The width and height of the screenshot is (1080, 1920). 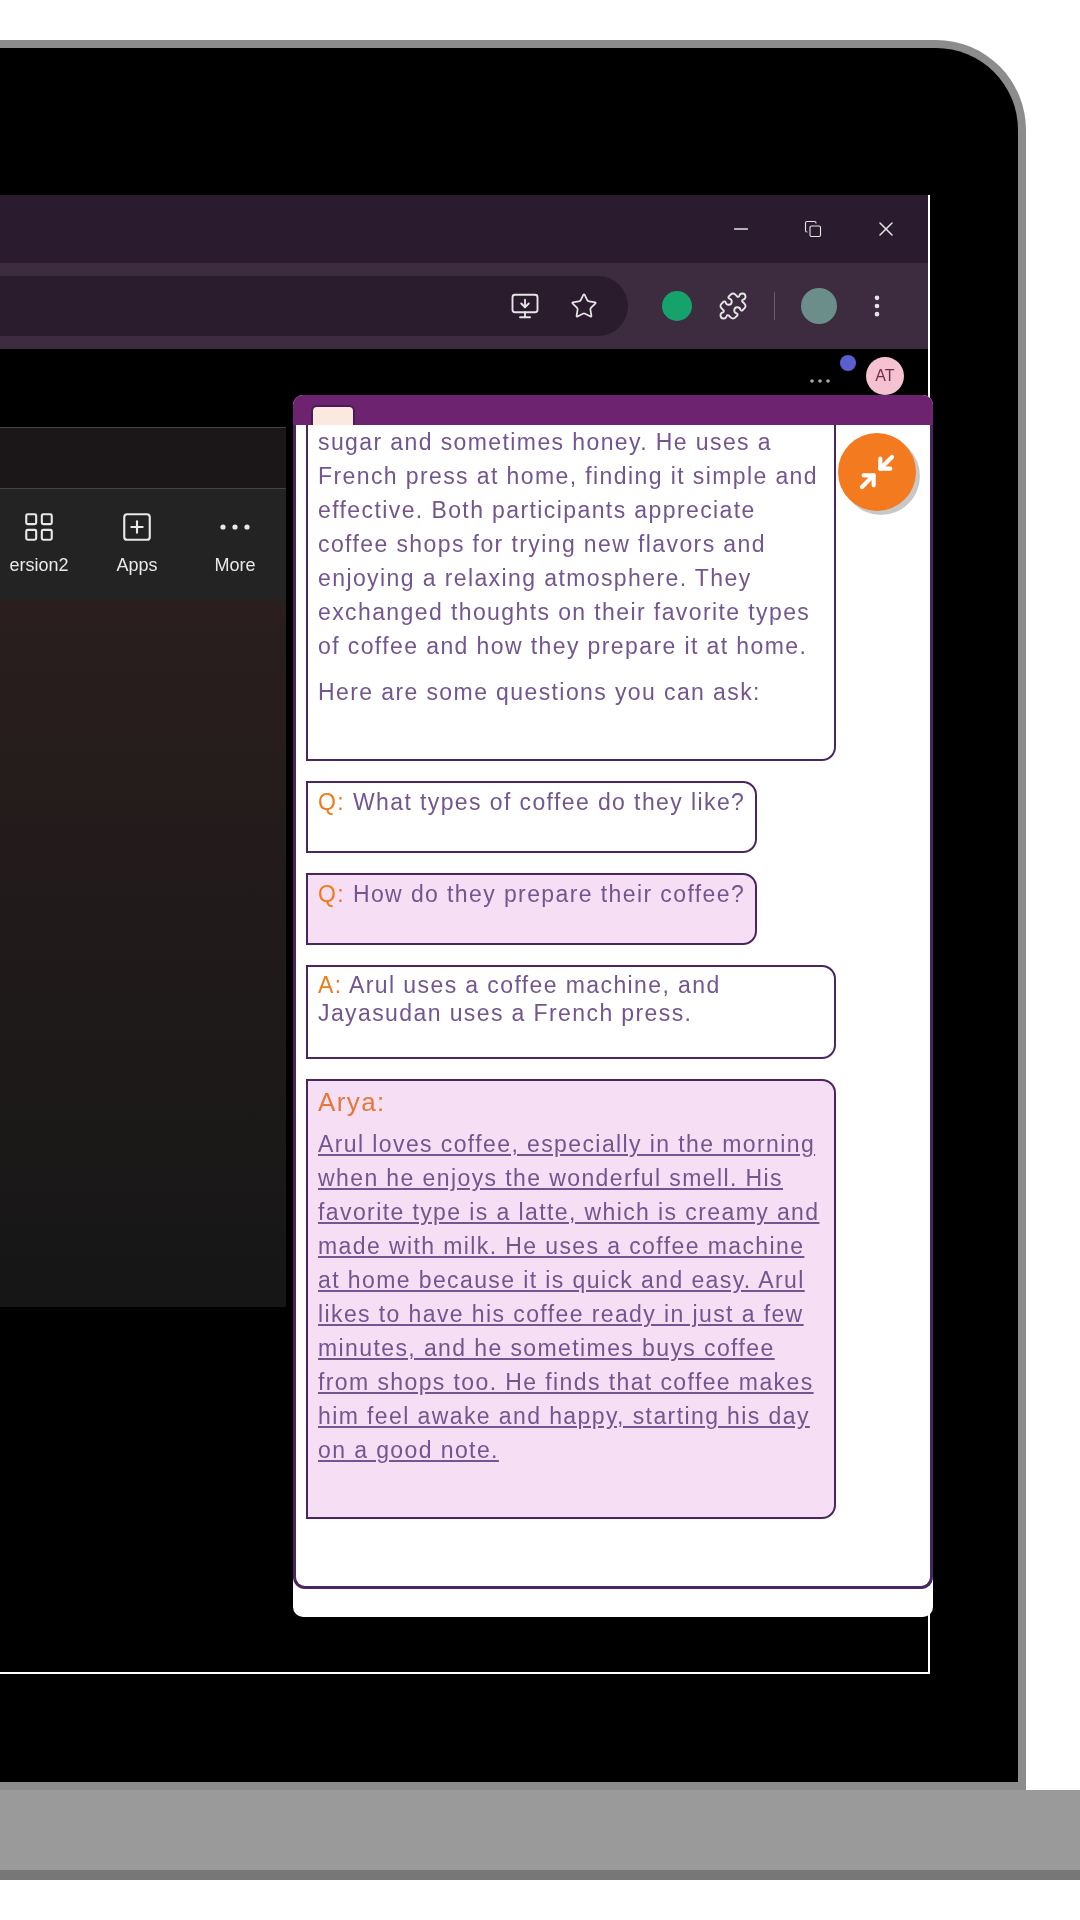 What do you see at coordinates (568, 544) in the screenshot?
I see `summary-text: sugar and sometimes honey. He uses a French press at home, finding it simple and effective. Both participants appreciate coffee shops for trying new flavors and enjoying a relaxing atmosphere. They exchanged thoughts on their favorite types of coffee and how they prepare it at home.` at bounding box center [568, 544].